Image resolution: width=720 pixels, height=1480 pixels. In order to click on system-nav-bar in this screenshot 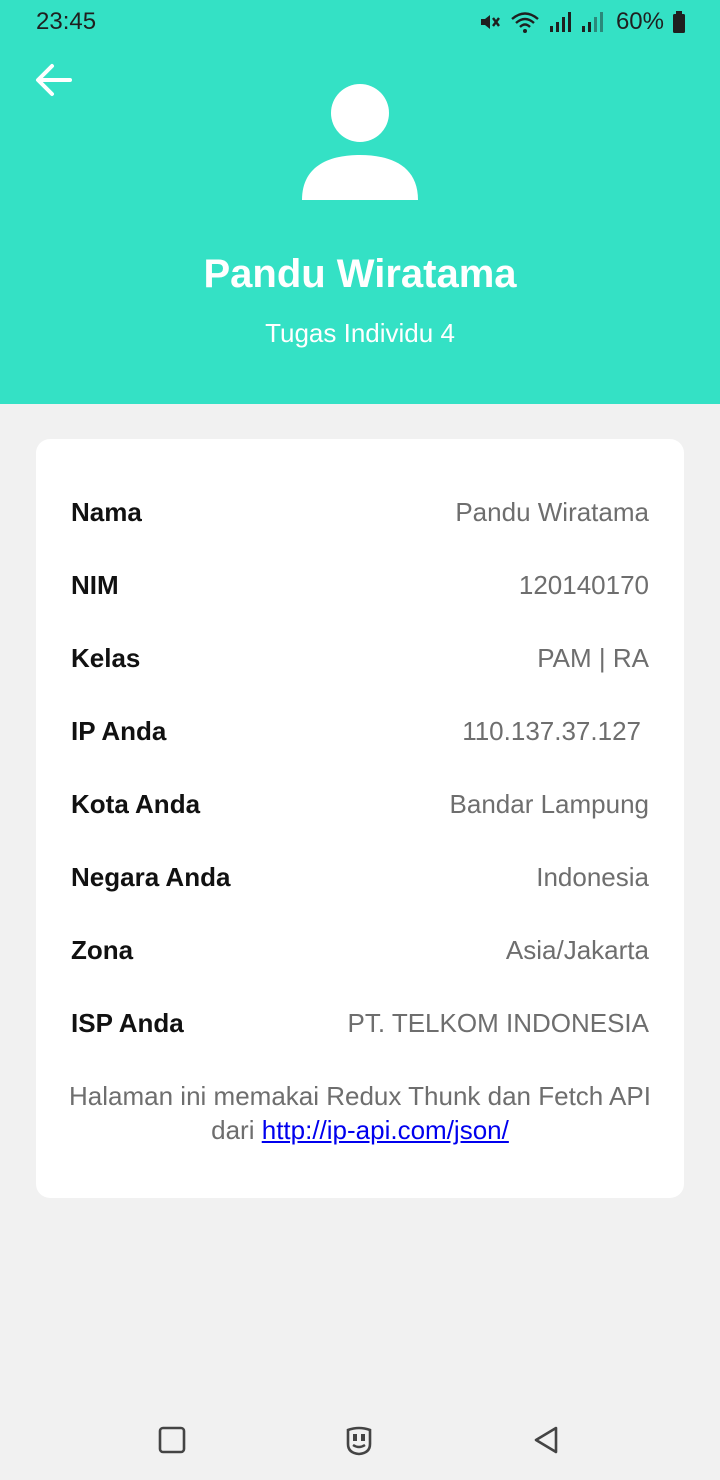, I will do `click(360, 1440)`.